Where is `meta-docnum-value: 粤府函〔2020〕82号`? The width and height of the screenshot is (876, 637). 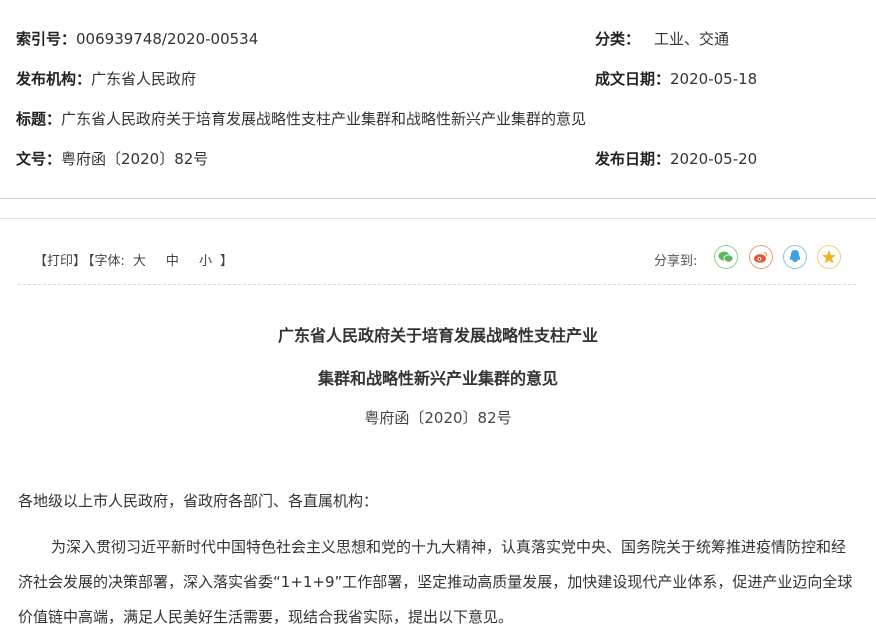
meta-docnum-value: 粤府函〔2020〕82号 is located at coordinates (135, 159).